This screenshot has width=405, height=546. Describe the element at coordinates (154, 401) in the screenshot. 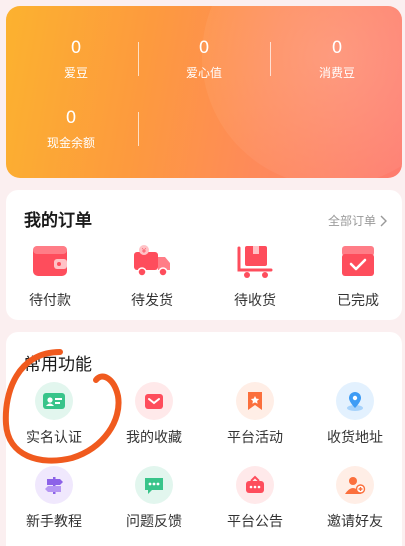

I see `favorites-icon` at that location.